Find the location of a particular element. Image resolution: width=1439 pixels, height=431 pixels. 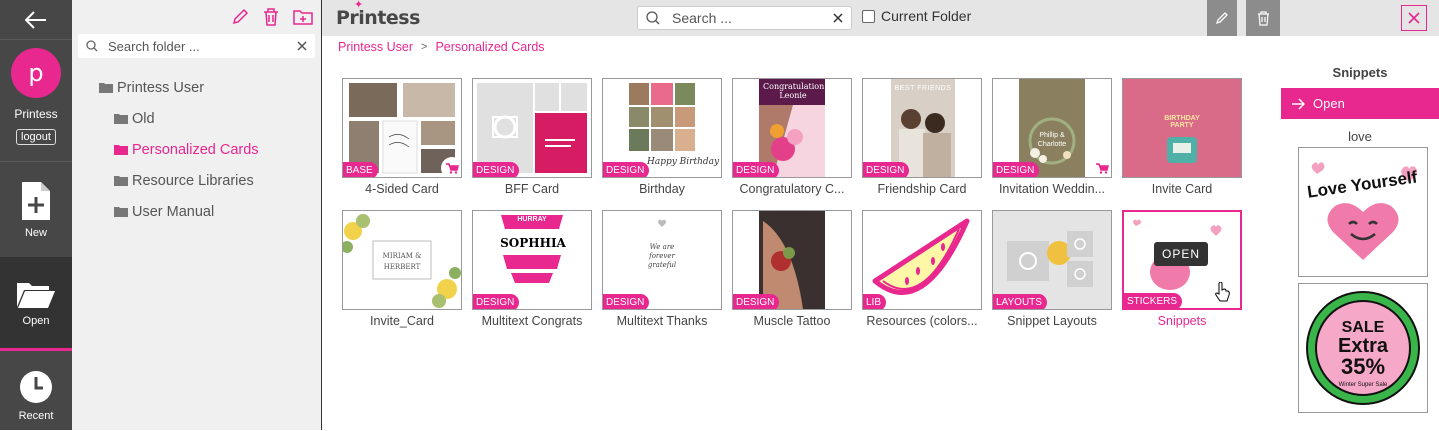

love-yourself-sticker: Love Yourself is located at coordinates (1362, 211).